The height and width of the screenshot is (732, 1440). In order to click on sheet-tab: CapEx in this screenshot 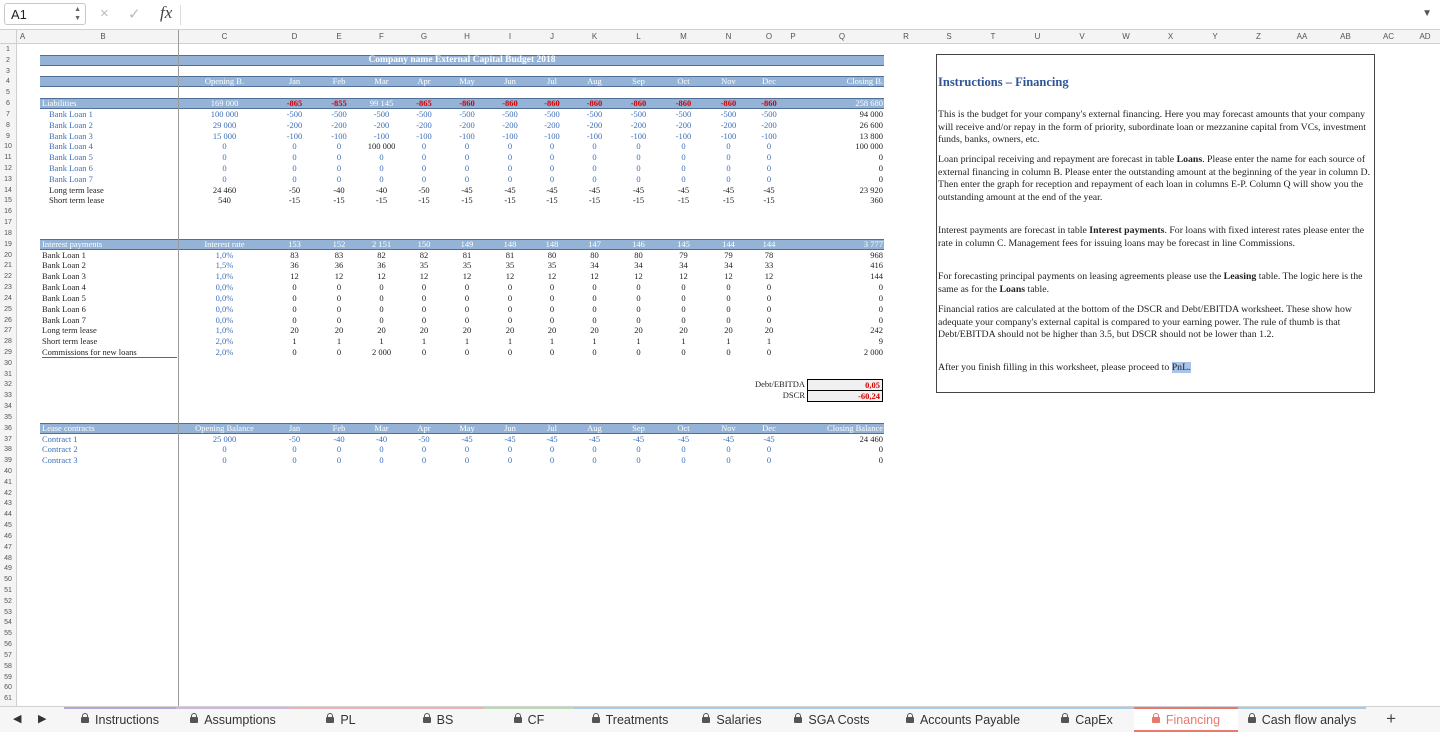, I will do `click(1087, 719)`.